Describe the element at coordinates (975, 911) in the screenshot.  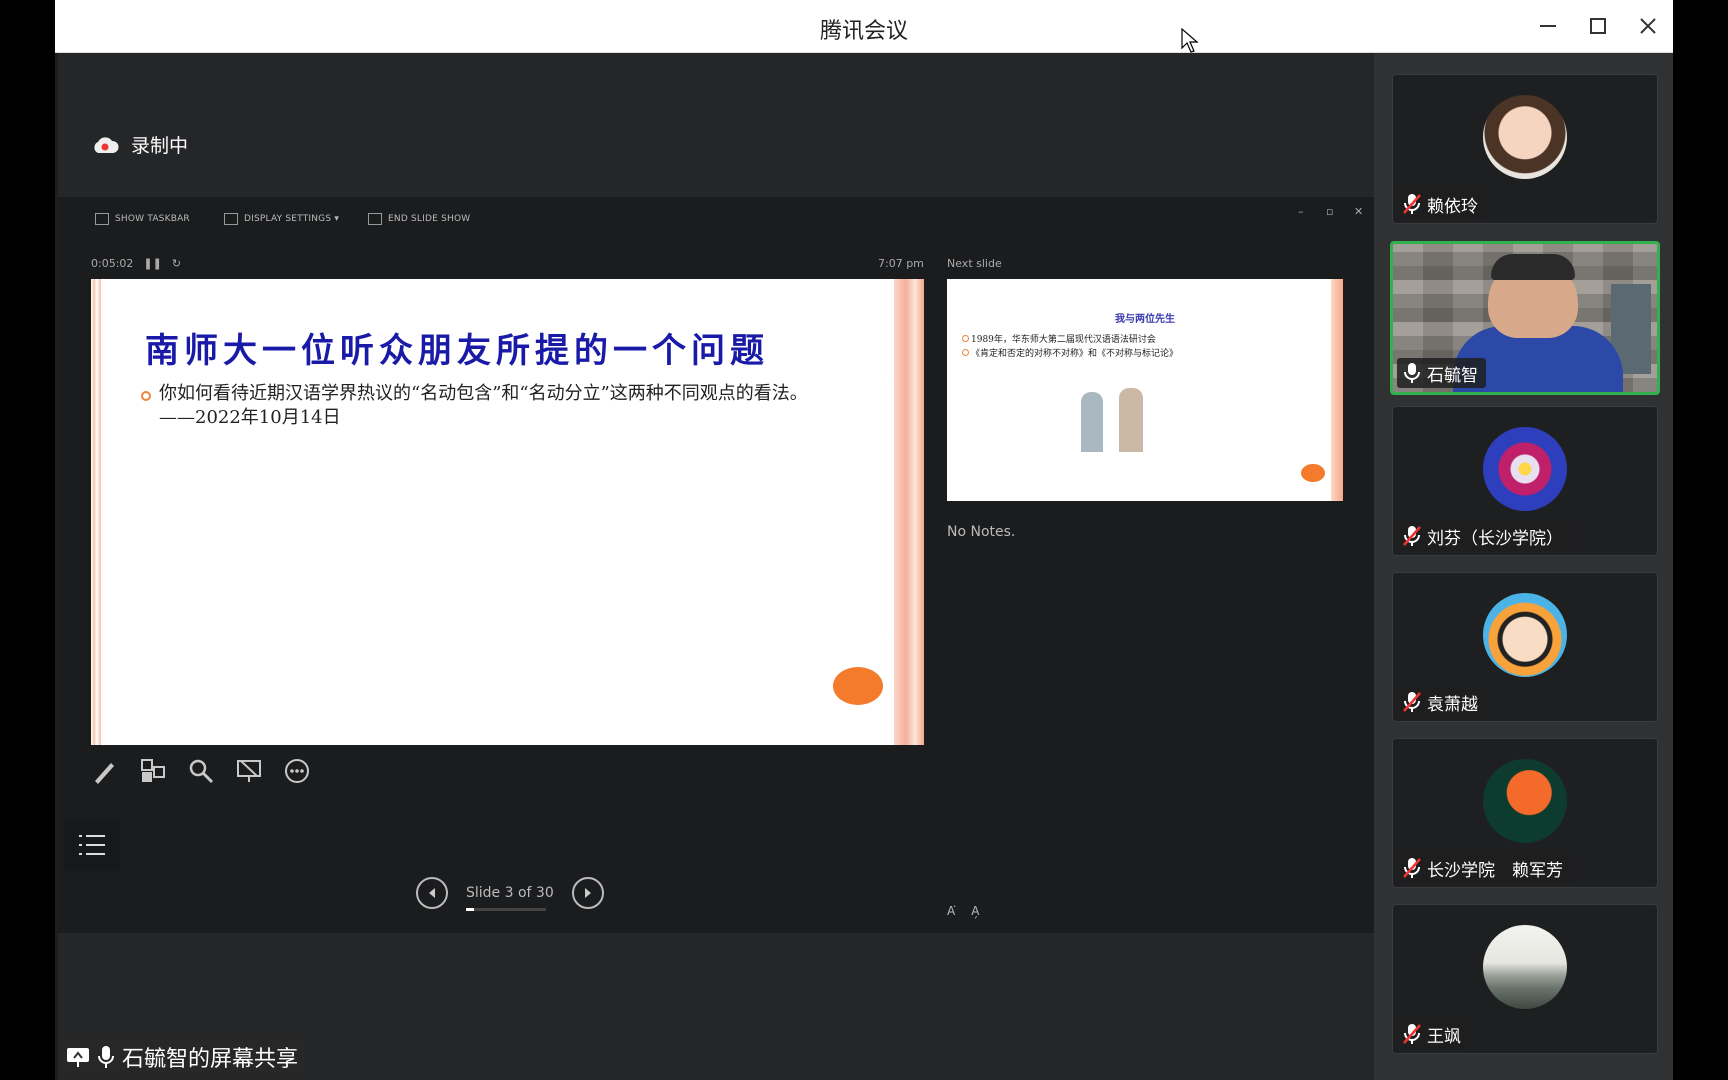
I see `decrease-font-icon: A̗` at that location.